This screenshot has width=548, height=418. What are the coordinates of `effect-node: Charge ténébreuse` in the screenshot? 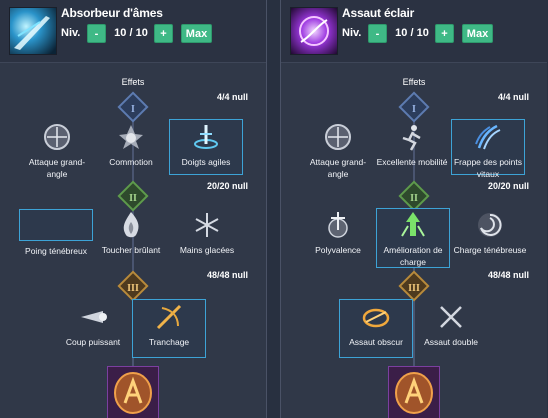 It's located at (490, 233).